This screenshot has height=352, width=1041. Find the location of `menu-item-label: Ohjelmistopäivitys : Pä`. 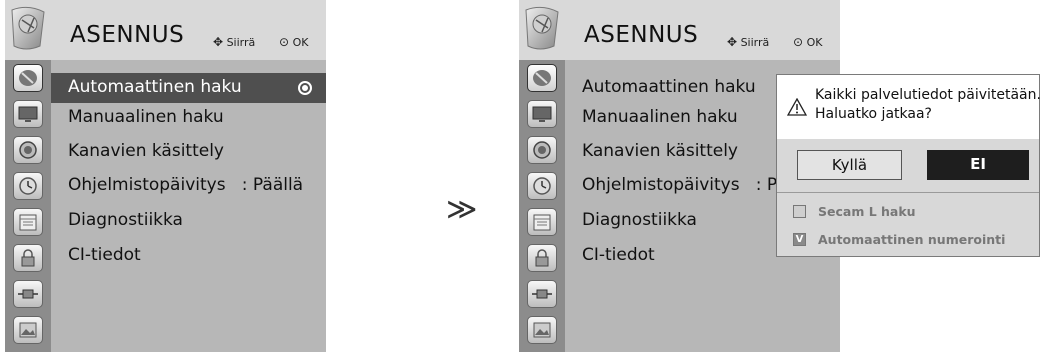

menu-item-label: Ohjelmistopäivitys : Pä is located at coordinates (684, 185).